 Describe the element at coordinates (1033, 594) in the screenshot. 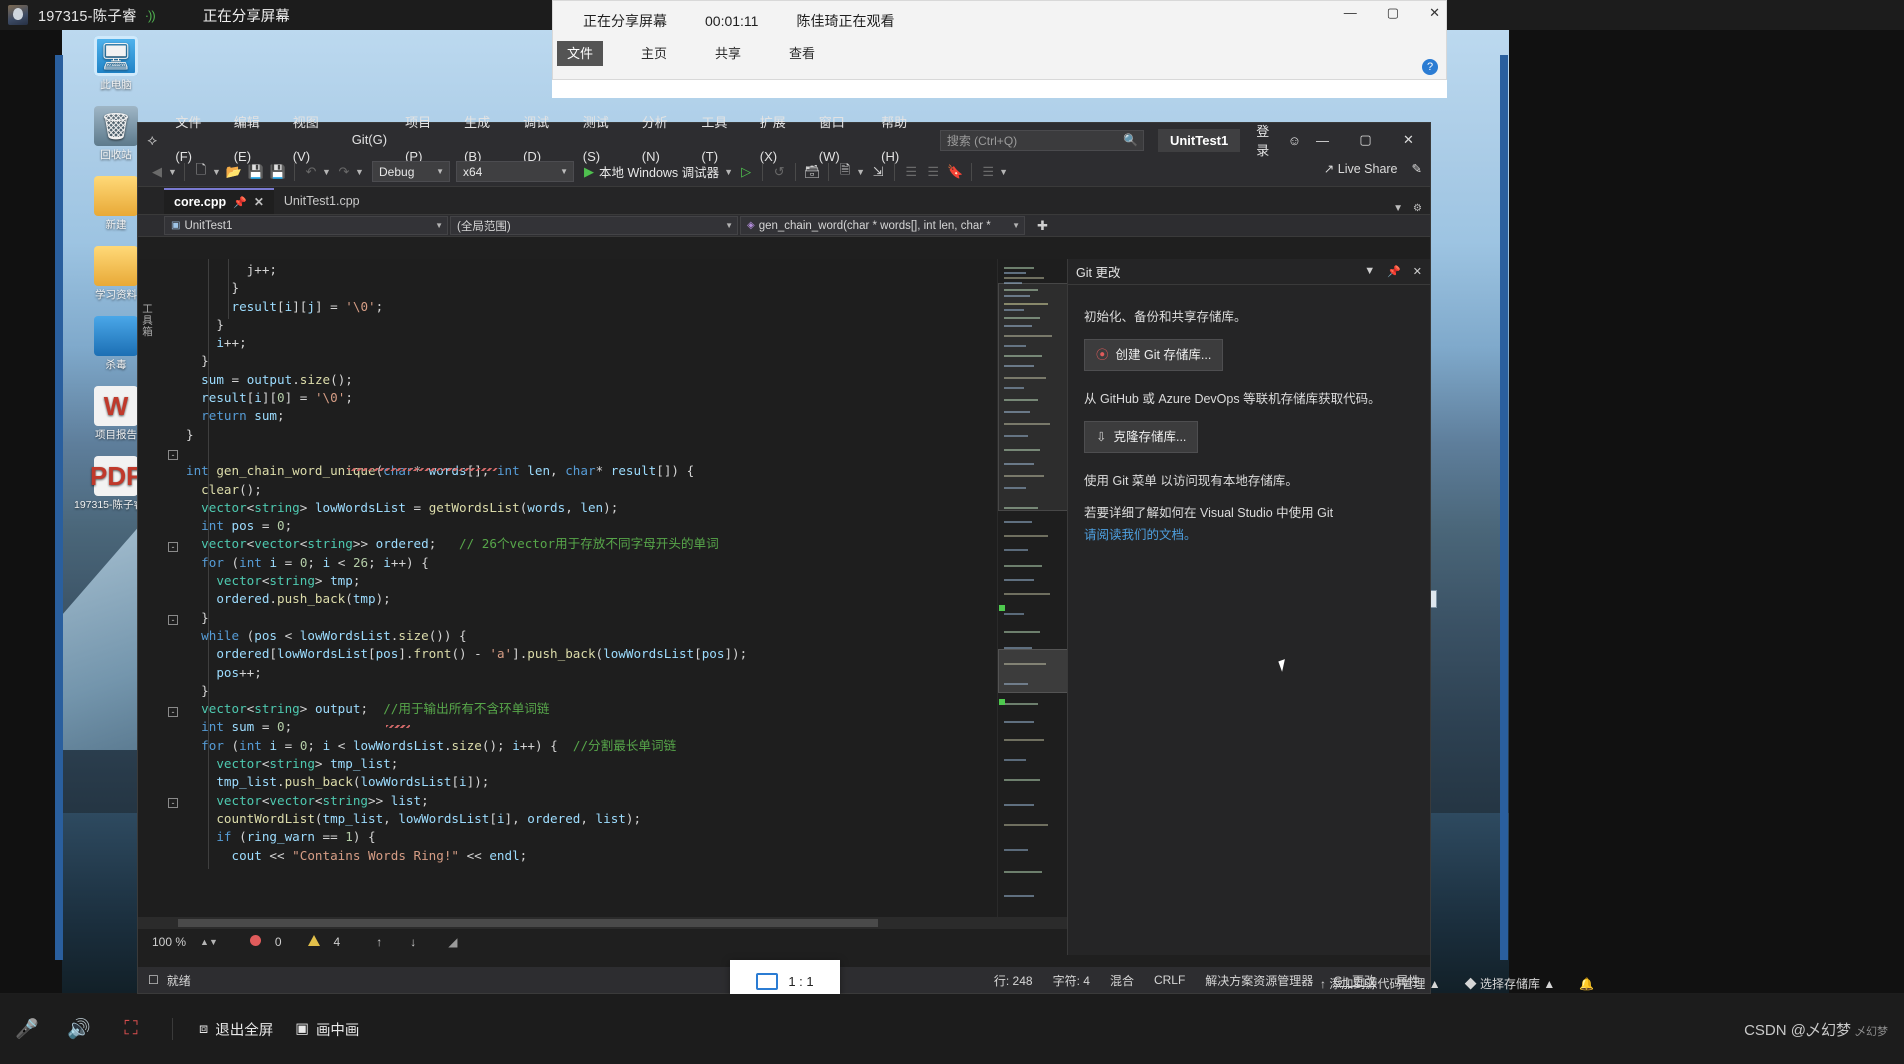

I see `editor-minimap` at that location.